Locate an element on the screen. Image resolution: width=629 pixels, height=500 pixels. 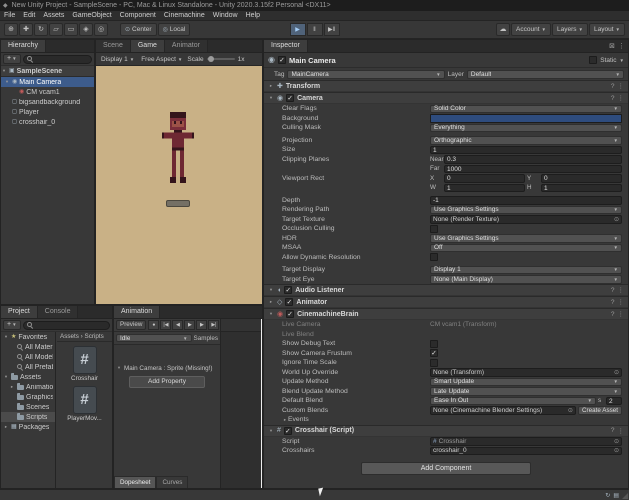
create-asset-button: + ▼ is located at coordinates (12, 325).